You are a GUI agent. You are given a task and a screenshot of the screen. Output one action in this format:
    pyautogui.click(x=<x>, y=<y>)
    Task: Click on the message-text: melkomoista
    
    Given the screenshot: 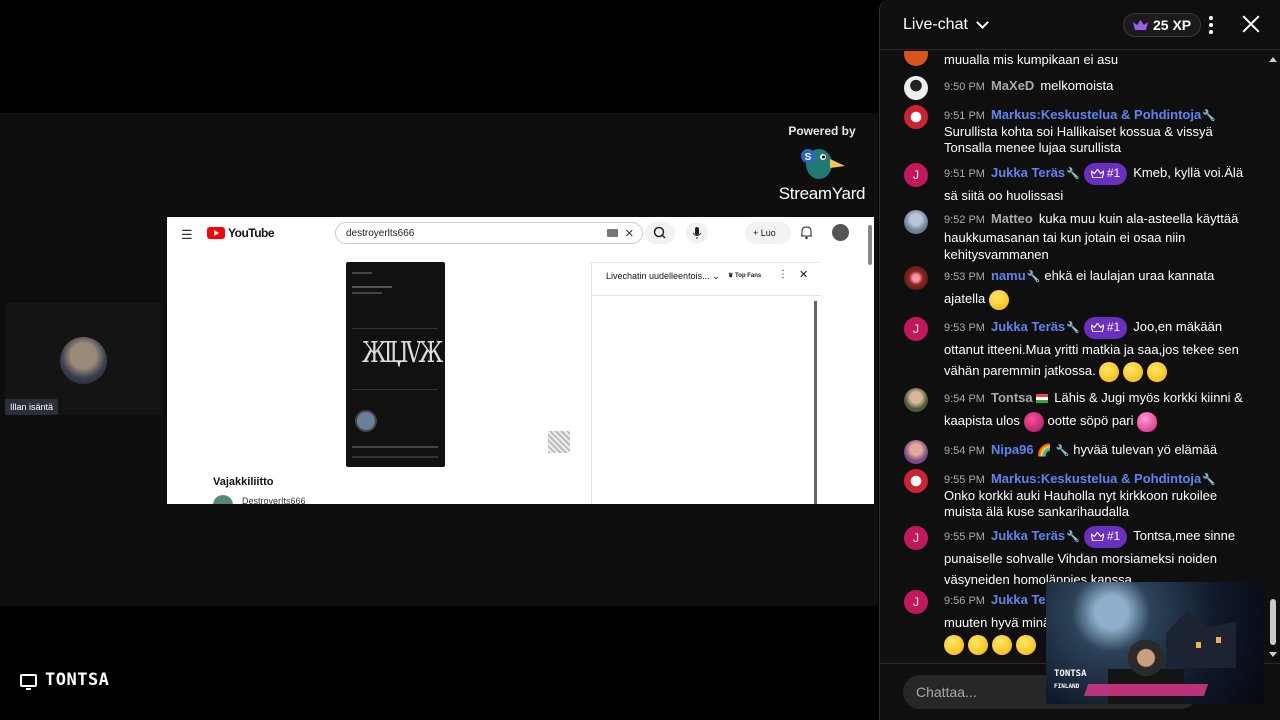 What is the action you would take?
    pyautogui.click(x=1077, y=85)
    